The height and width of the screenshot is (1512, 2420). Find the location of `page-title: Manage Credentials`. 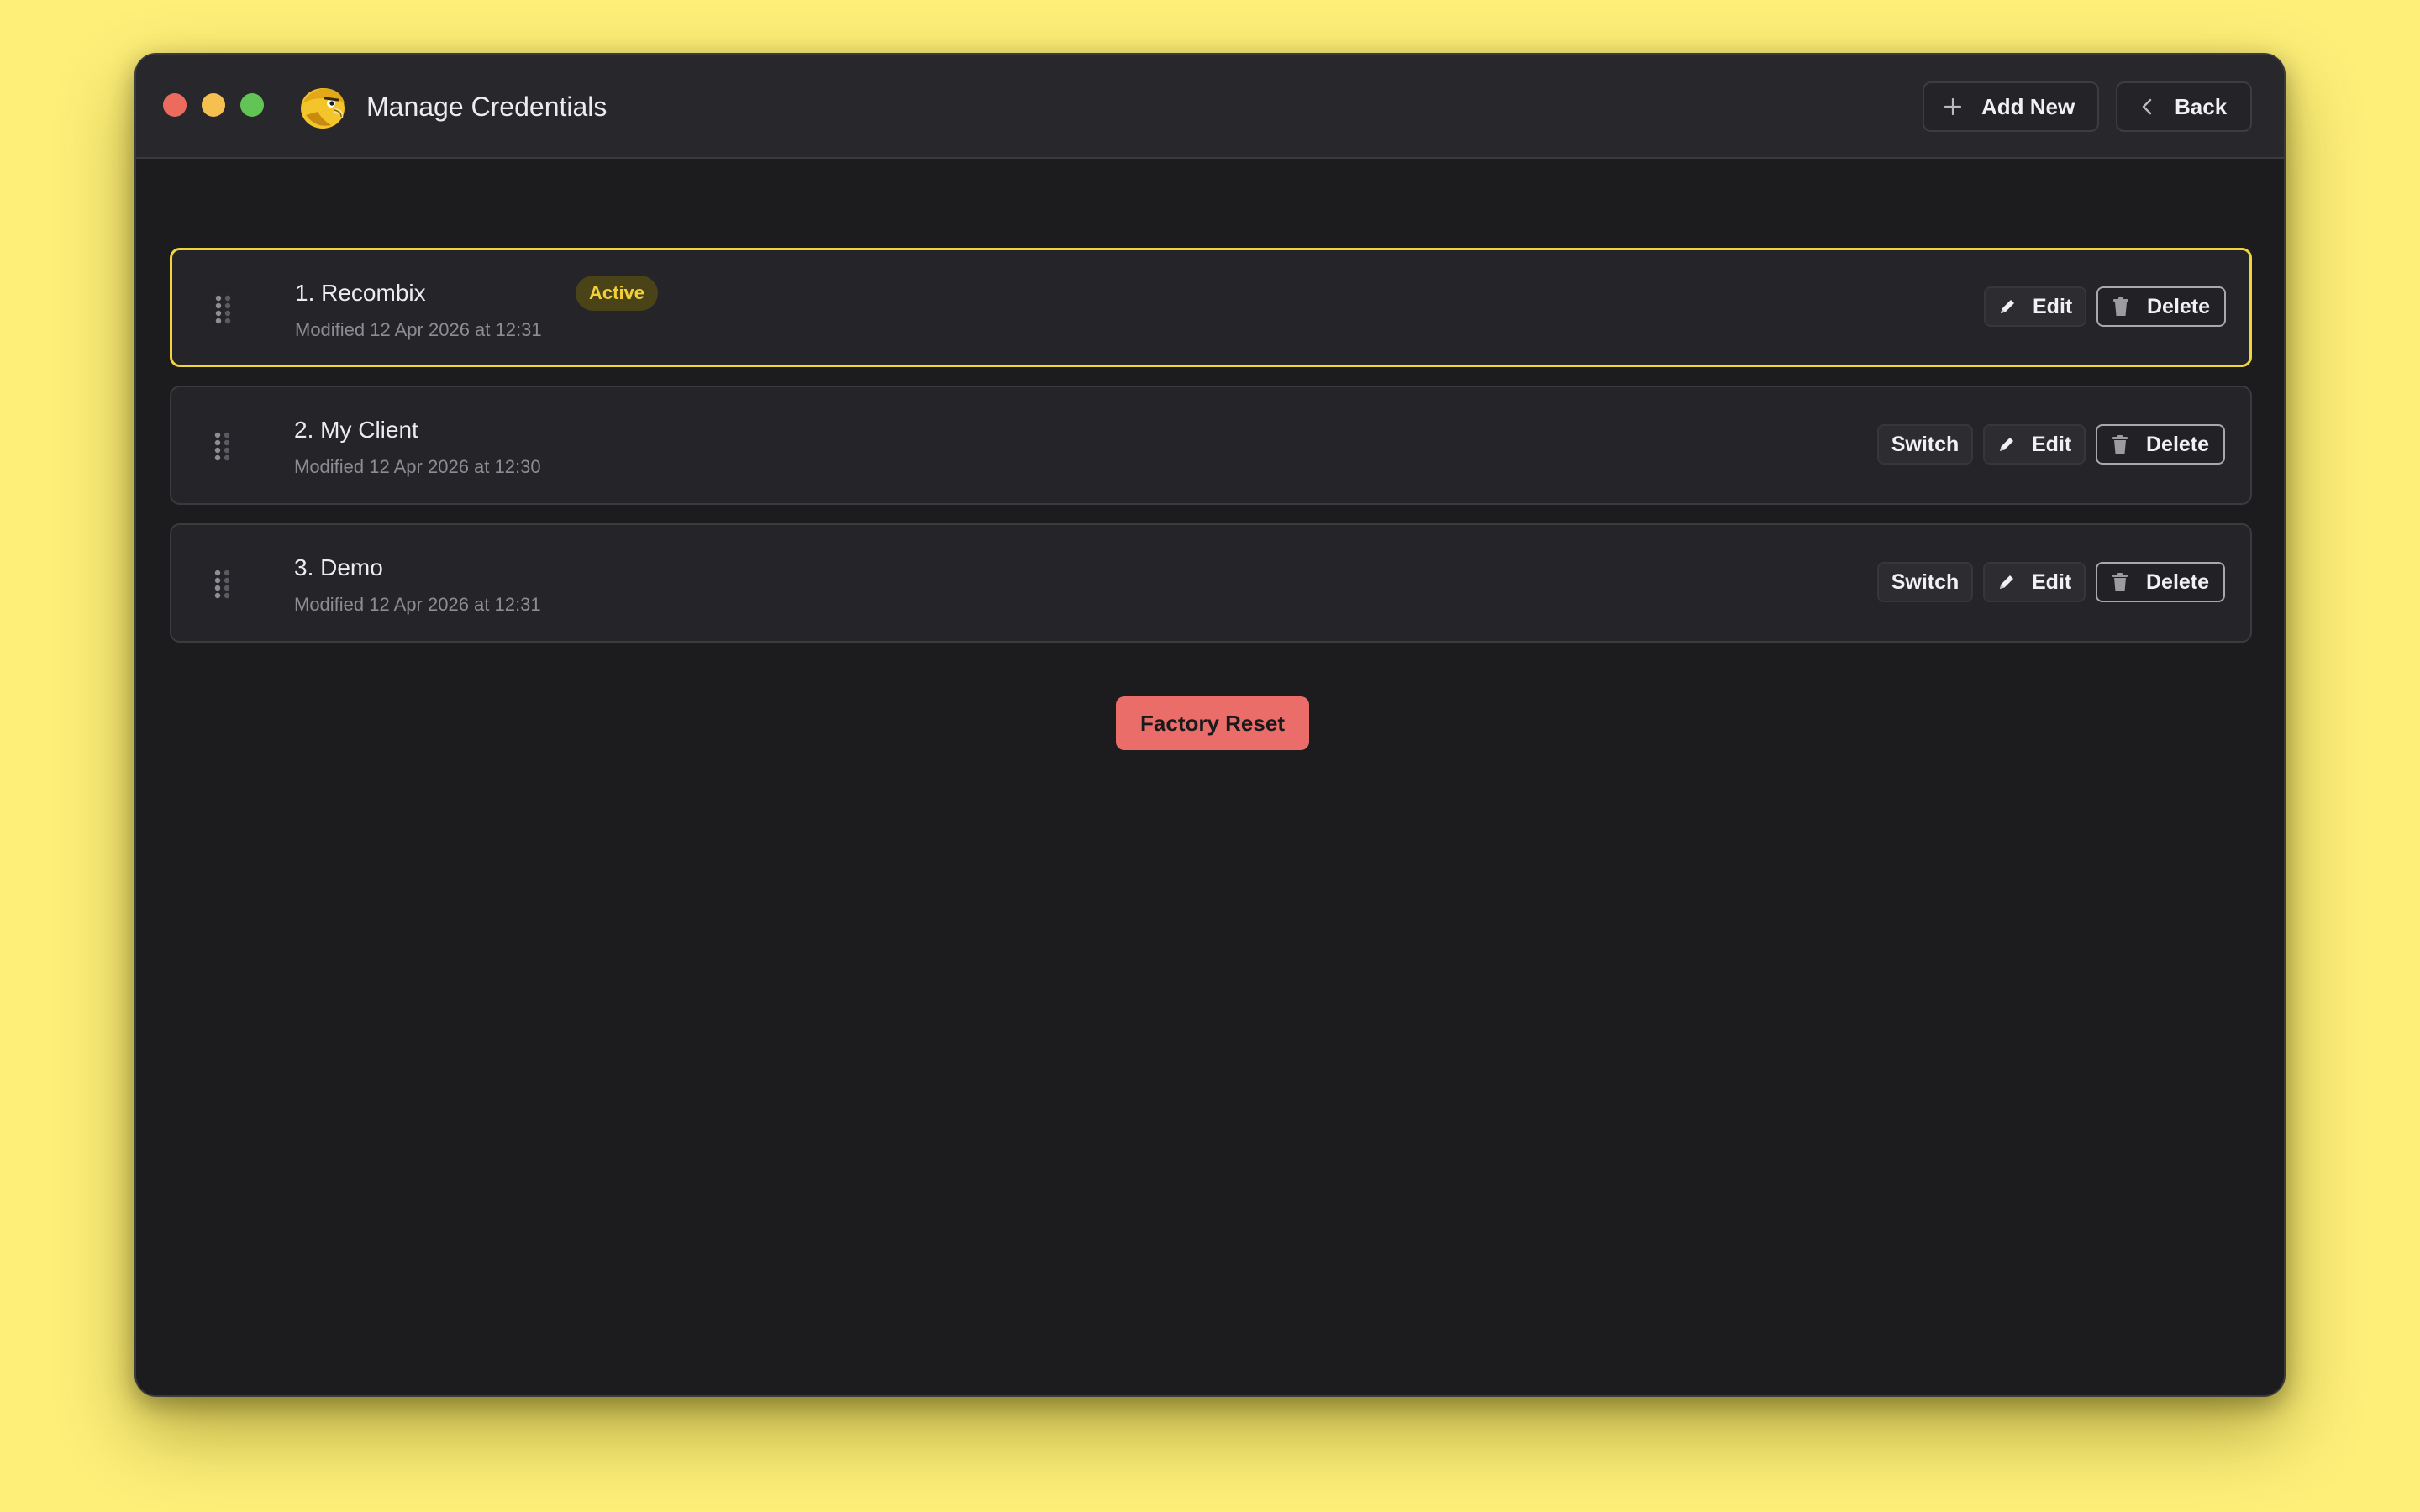

page-title: Manage Credentials is located at coordinates (487, 107).